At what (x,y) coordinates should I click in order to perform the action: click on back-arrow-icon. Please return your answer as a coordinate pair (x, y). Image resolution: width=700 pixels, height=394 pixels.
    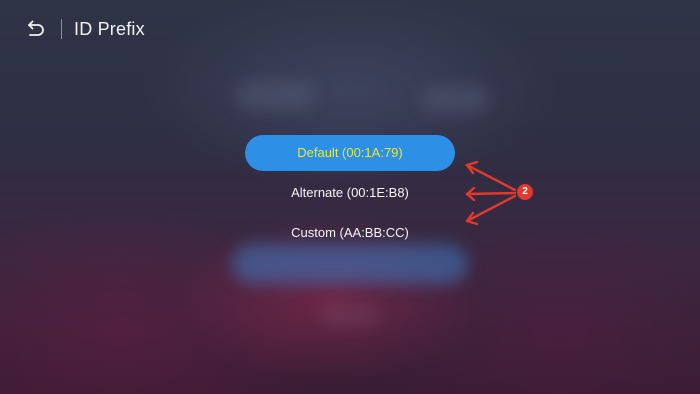
    Looking at the image, I should click on (35, 29).